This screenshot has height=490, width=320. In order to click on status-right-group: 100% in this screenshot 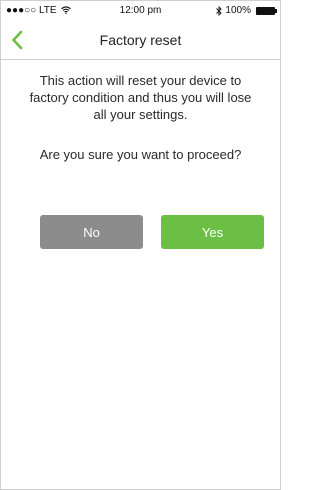, I will do `click(246, 10)`.